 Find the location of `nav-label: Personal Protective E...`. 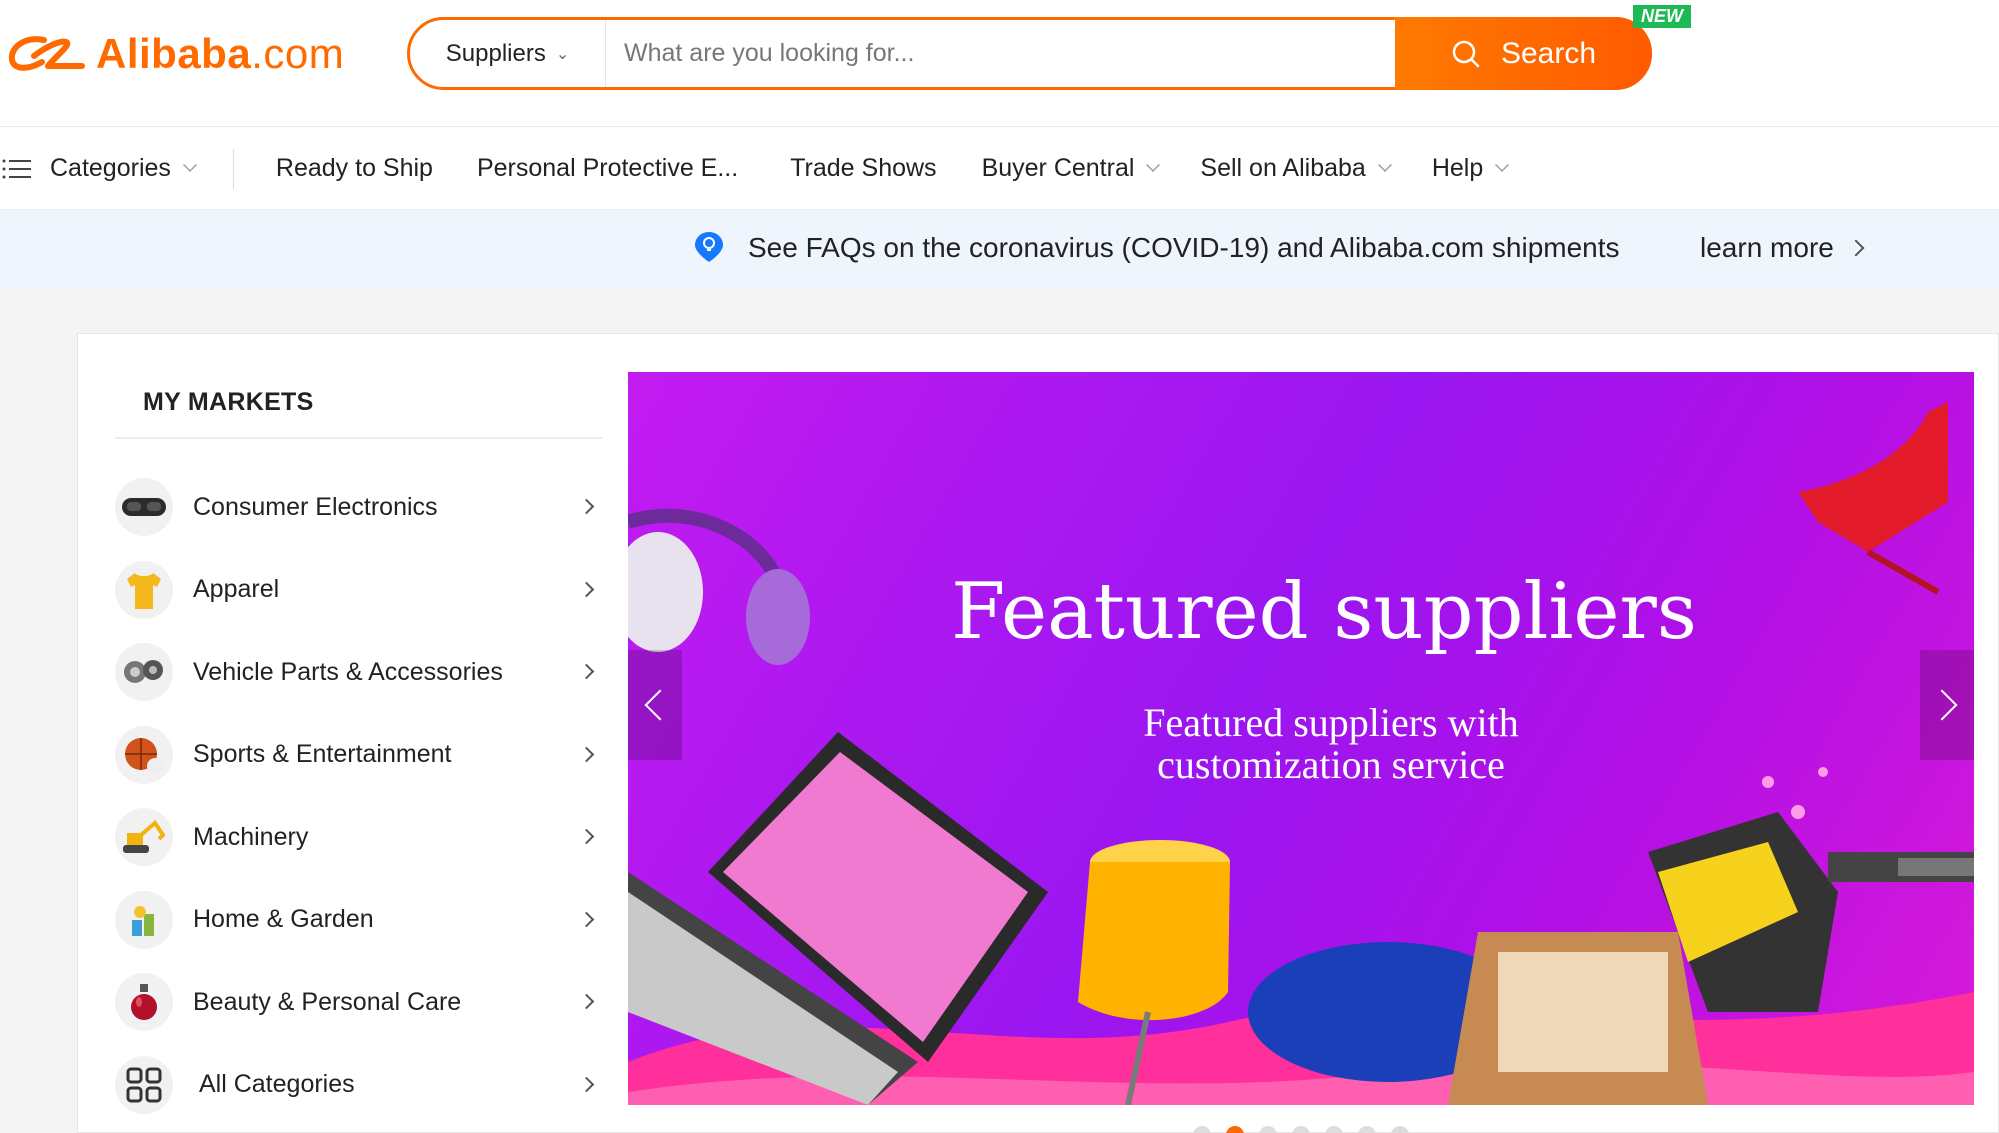

nav-label: Personal Protective E... is located at coordinates (607, 168).